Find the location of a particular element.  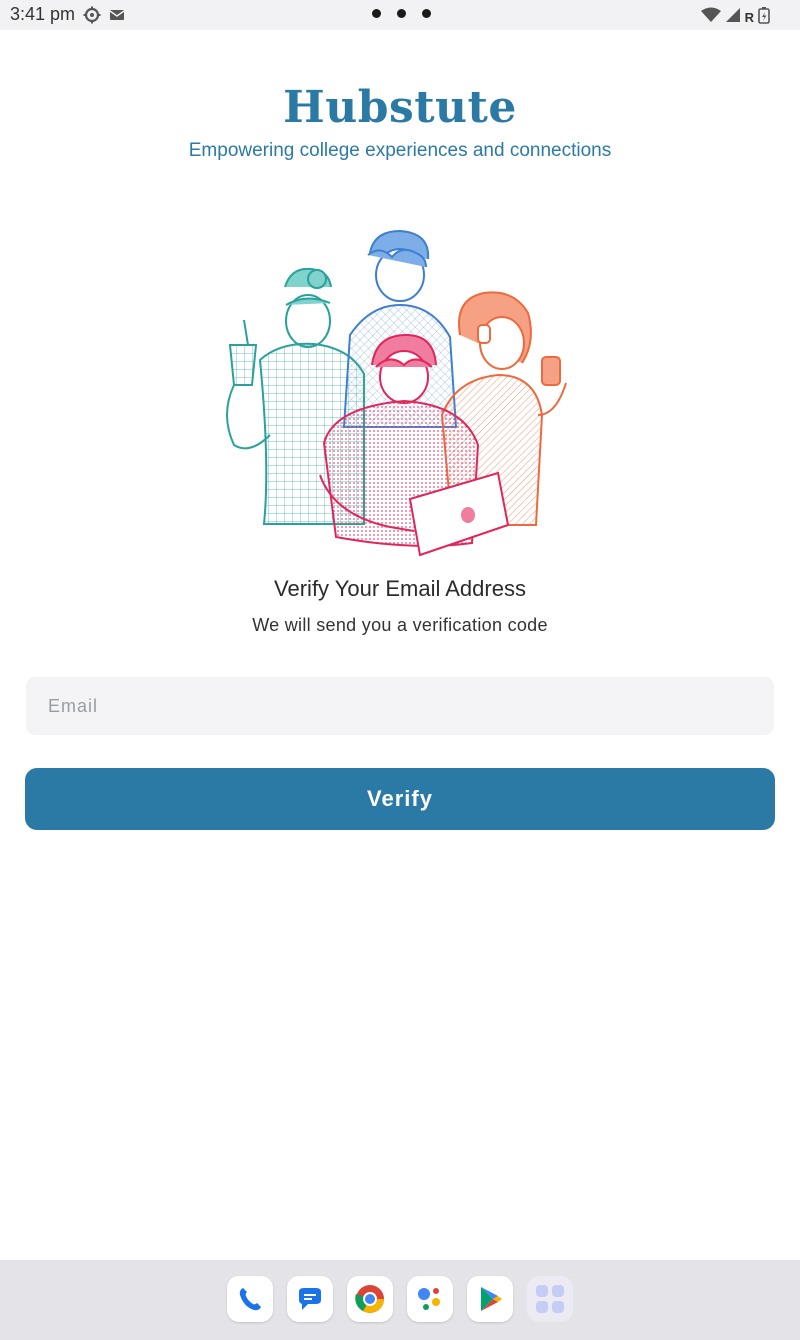

verify-heading: Verify Your Email Address is located at coordinates (400, 588).